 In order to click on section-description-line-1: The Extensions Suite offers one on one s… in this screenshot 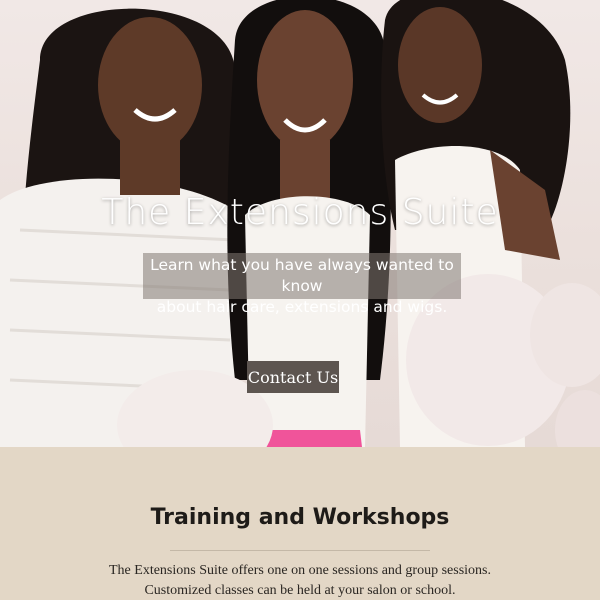, I will do `click(300, 570)`.